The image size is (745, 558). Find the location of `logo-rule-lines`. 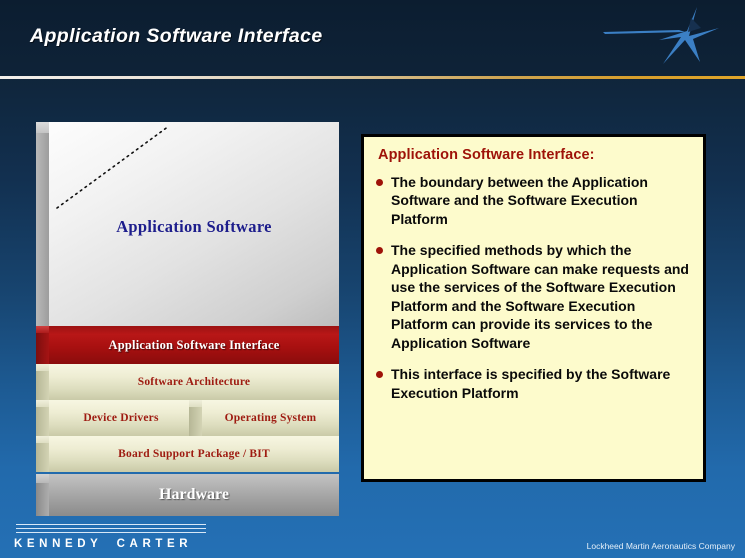

logo-rule-lines is located at coordinates (111, 528).